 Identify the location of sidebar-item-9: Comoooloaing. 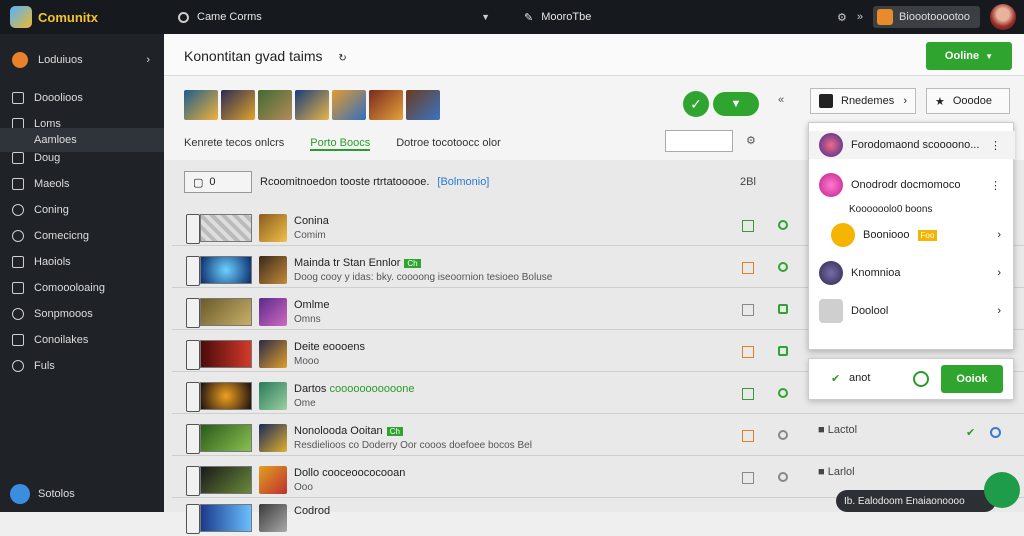
(82, 288).